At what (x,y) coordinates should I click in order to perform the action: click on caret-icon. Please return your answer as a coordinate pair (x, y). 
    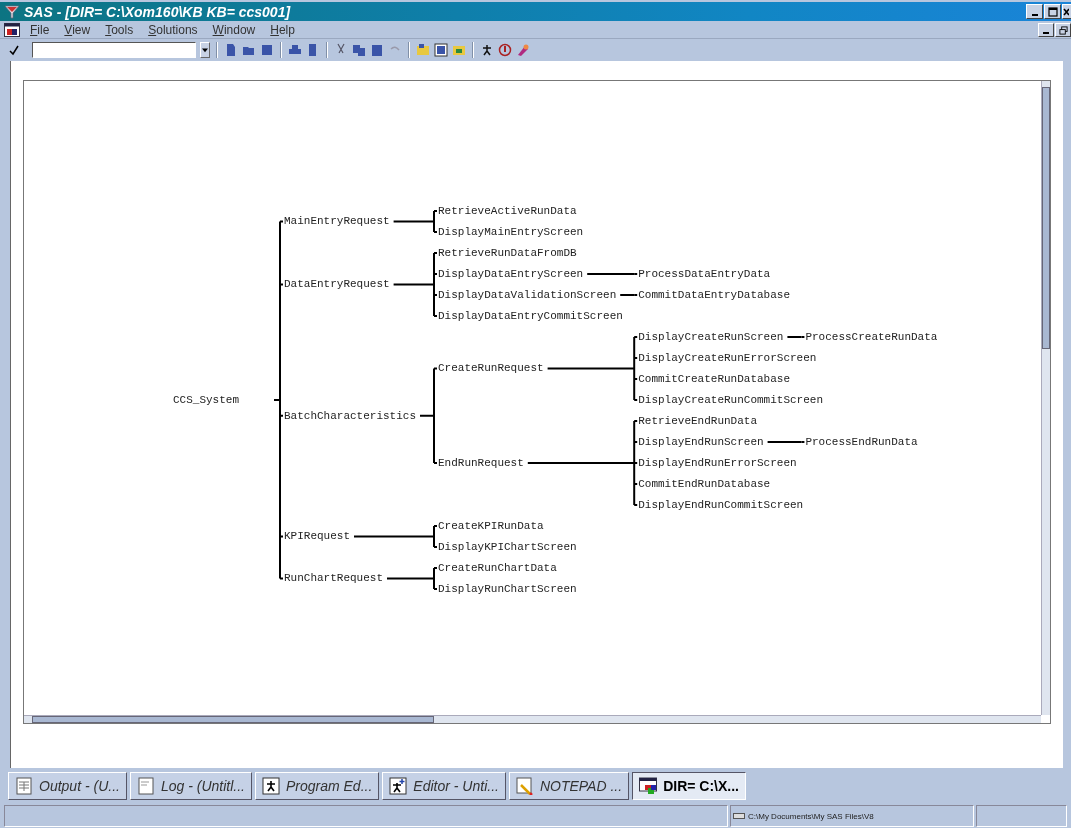
    Looking at the image, I should click on (205, 50).